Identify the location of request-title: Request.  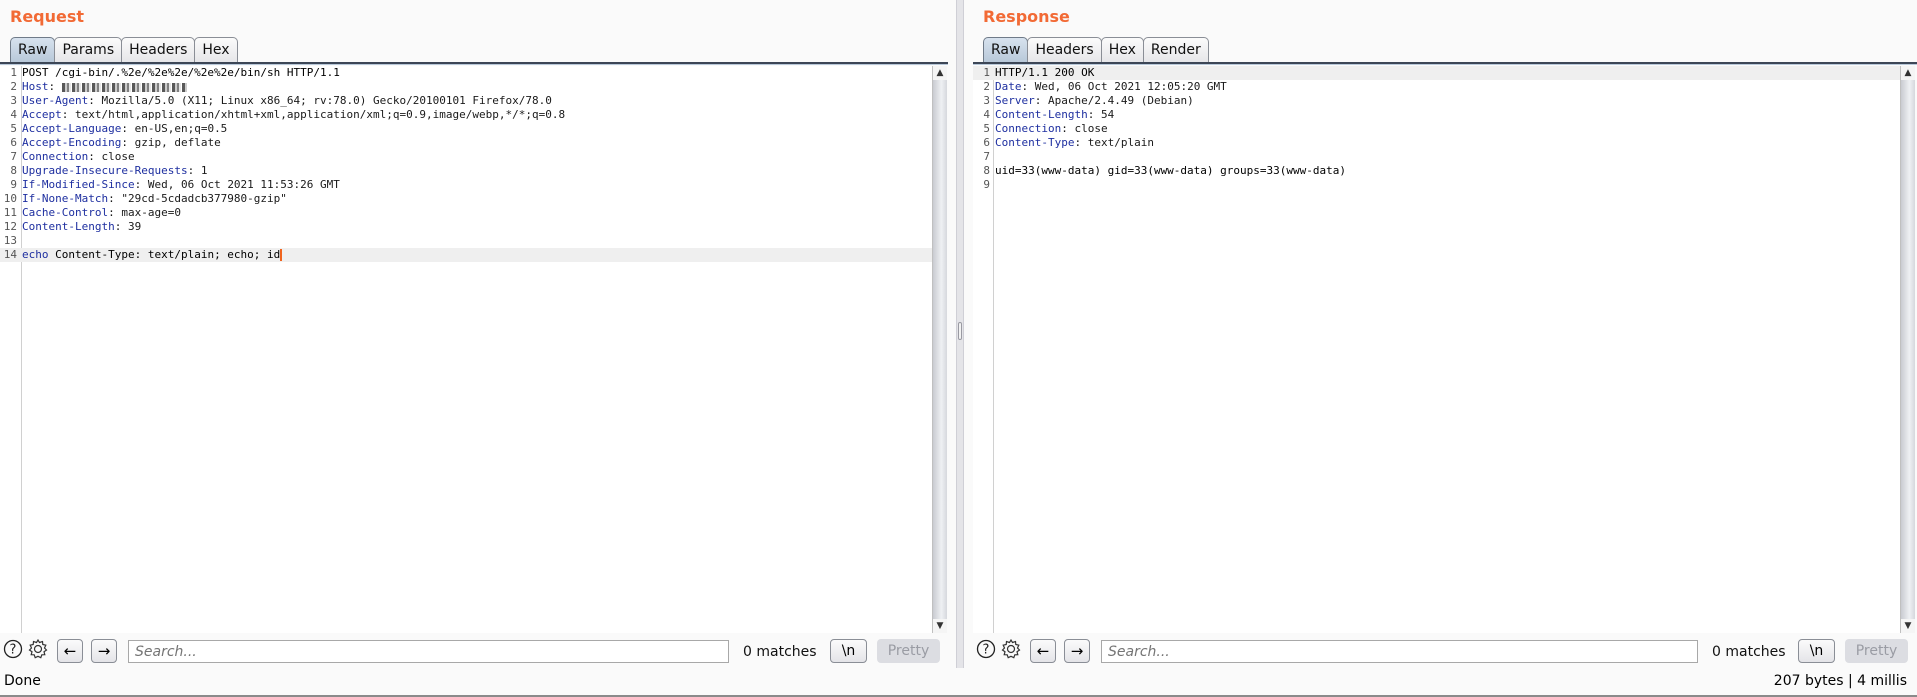
(47, 16).